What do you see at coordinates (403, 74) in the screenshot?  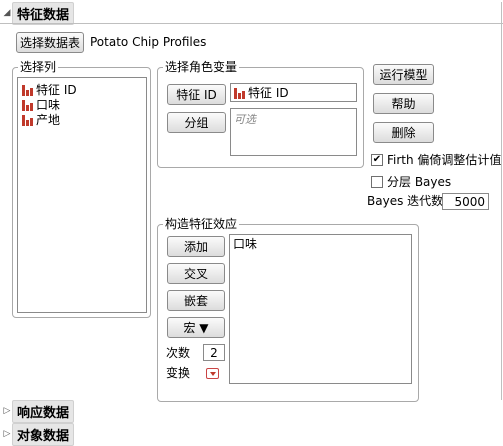 I see `run-model-button: 运行模型` at bounding box center [403, 74].